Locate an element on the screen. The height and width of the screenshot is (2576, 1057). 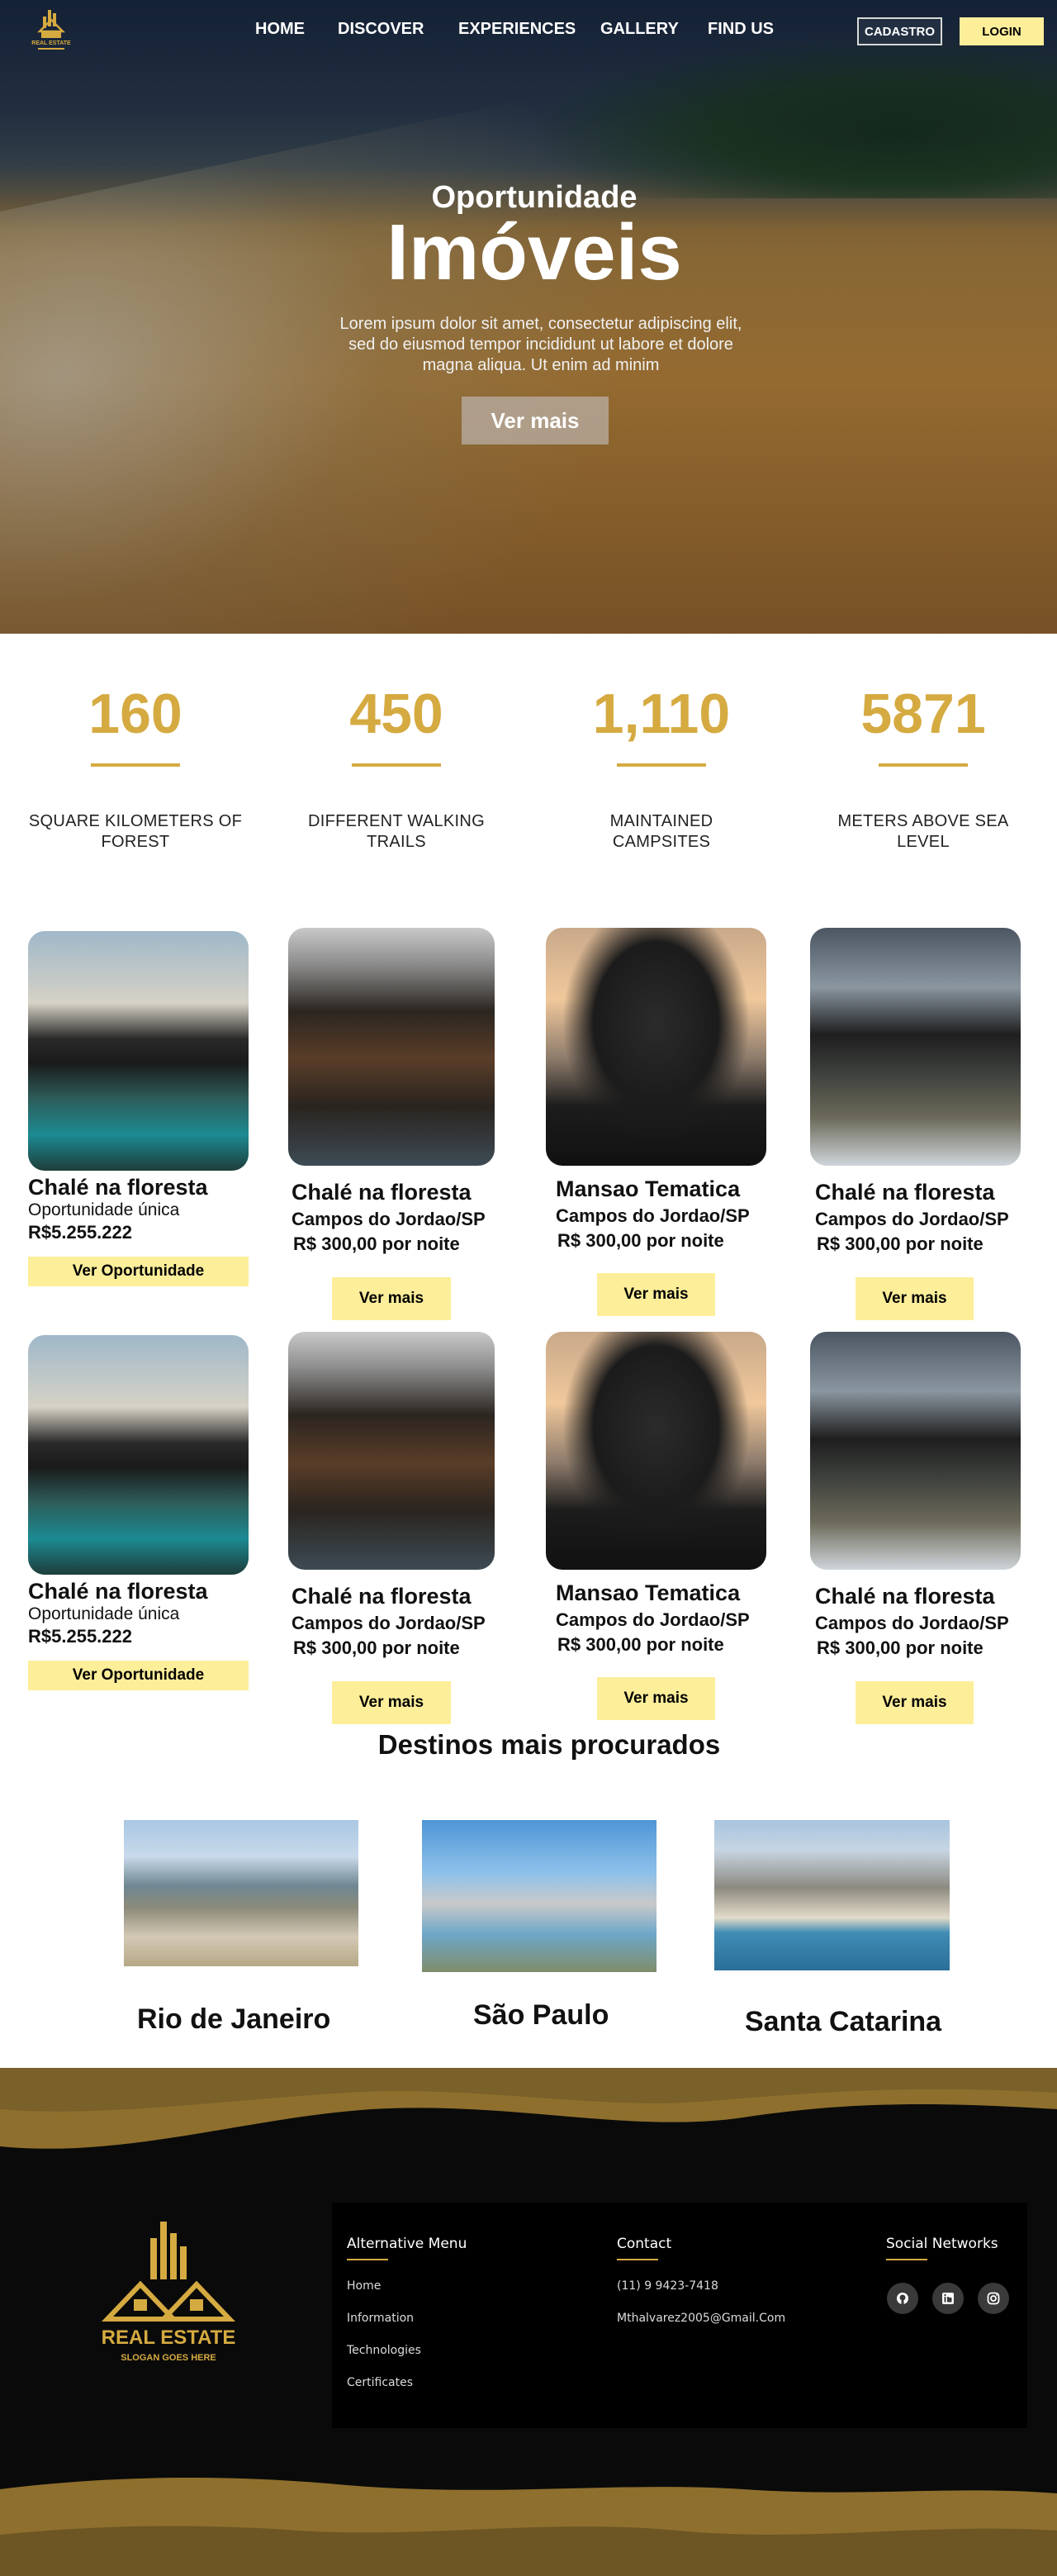
footer-logo-title: REAL ESTATE is located at coordinates (169, 2337).